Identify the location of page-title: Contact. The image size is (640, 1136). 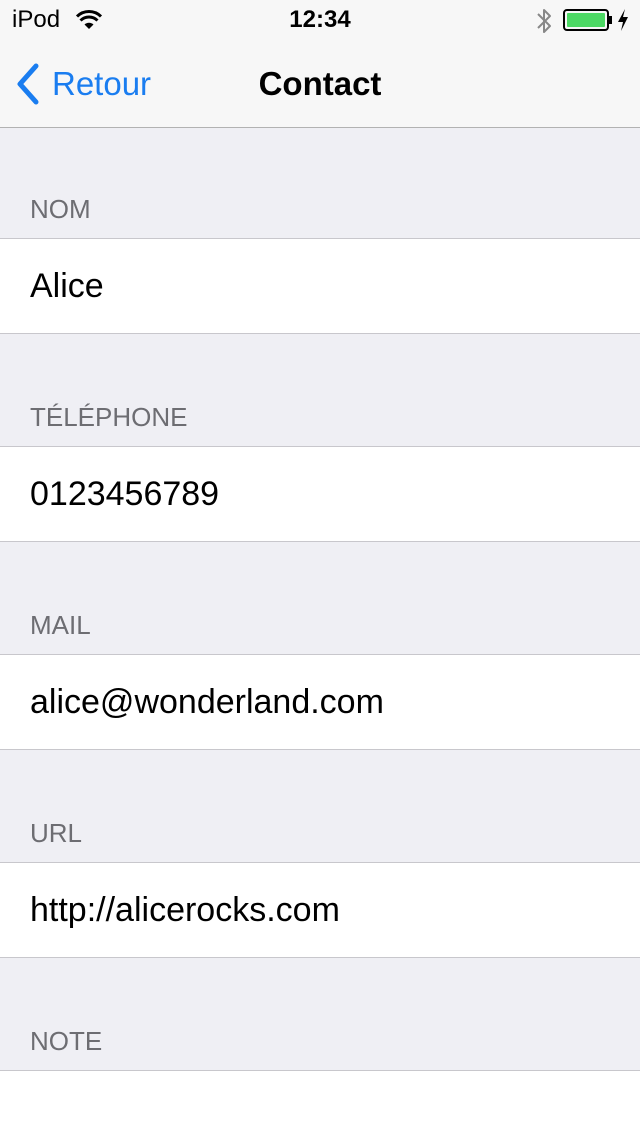
(320, 83).